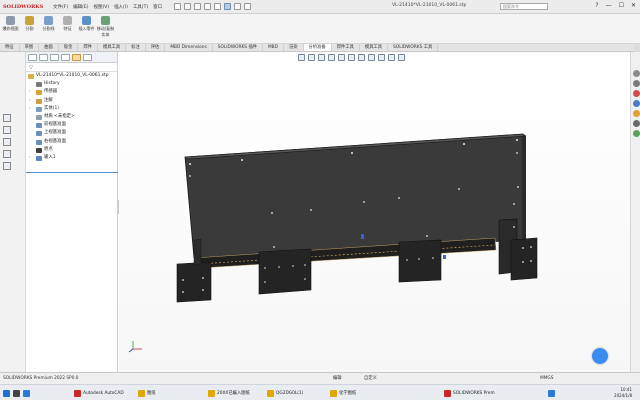 The image size is (640, 400). What do you see at coordinates (351, 57) in the screenshot?
I see `view-orientation-icon` at bounding box center [351, 57].